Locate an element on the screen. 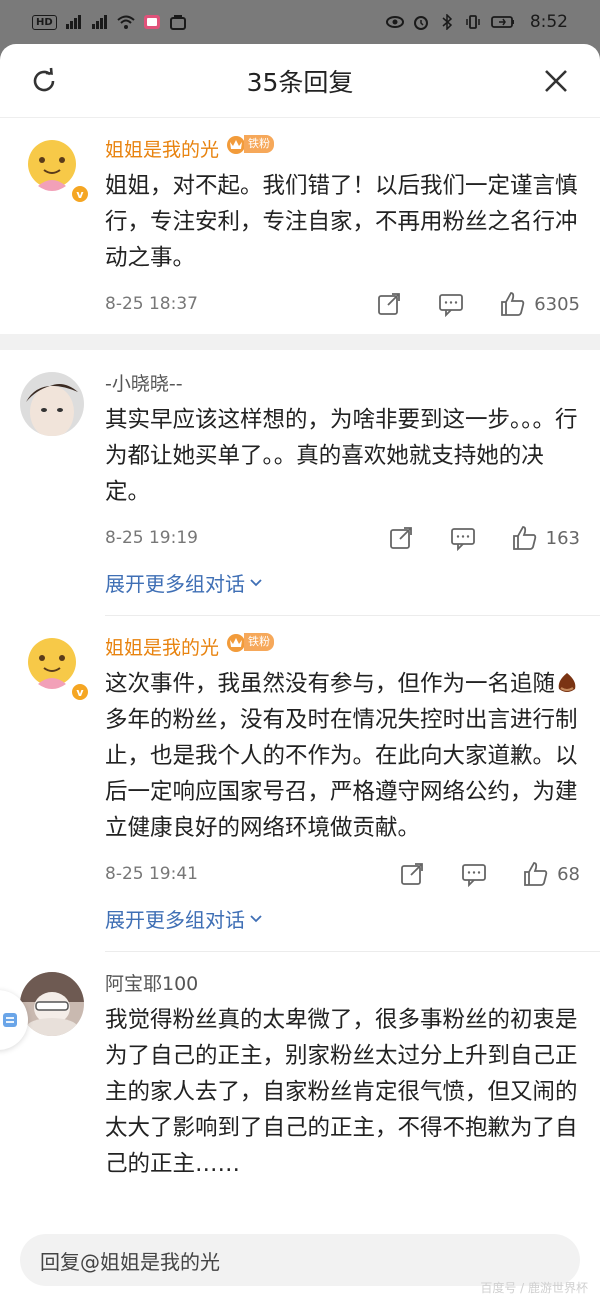 The height and width of the screenshot is (1300, 600). watermark: 百度号 / 鹿游世界杯 is located at coordinates (534, 1288).